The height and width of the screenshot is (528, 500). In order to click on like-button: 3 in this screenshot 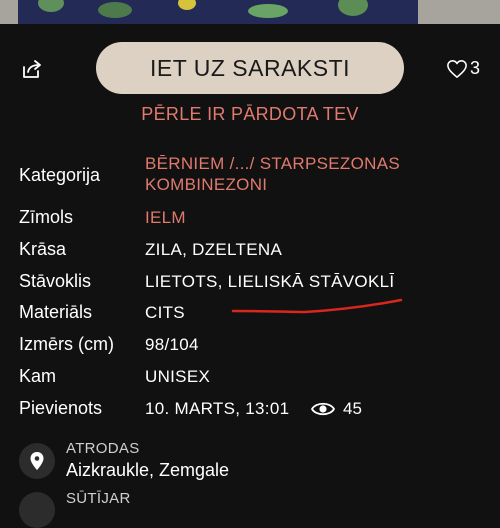, I will do `click(463, 68)`.